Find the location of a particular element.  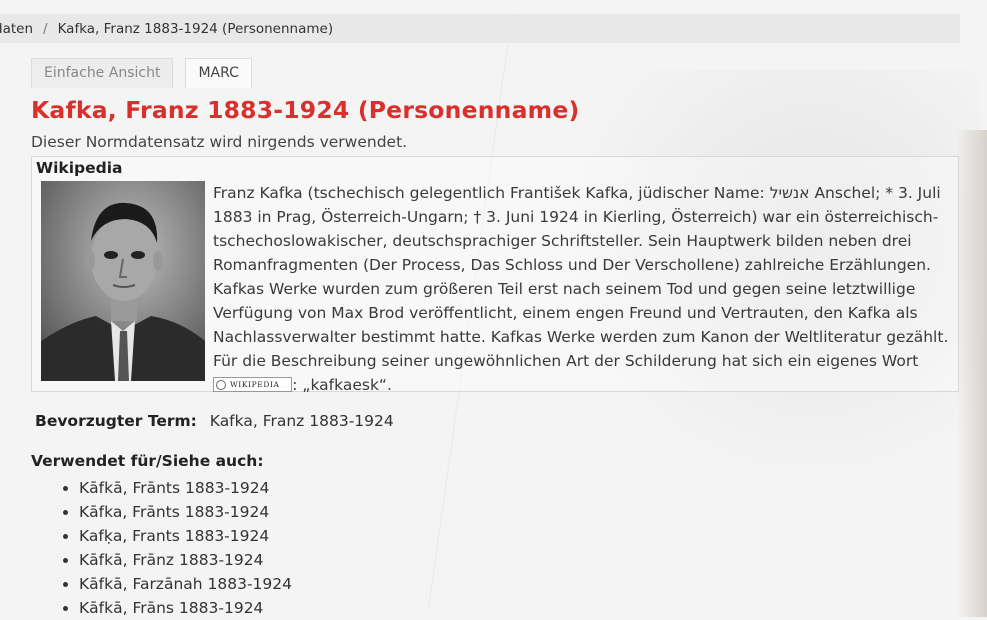

breadcrumb-current: Kafka, Franz 1883-1924 (Personenname) is located at coordinates (195, 28).